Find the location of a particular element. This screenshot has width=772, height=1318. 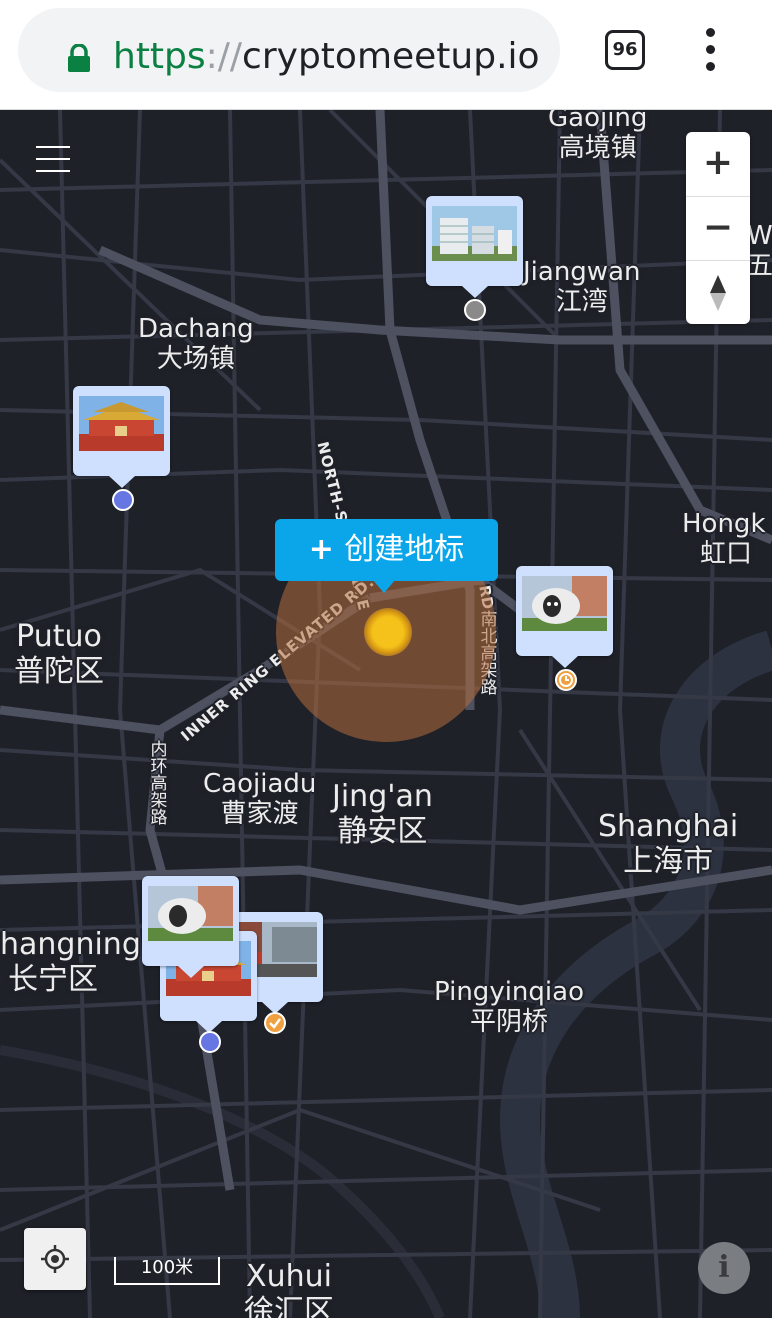

zoom-out-button: − is located at coordinates (718, 228).